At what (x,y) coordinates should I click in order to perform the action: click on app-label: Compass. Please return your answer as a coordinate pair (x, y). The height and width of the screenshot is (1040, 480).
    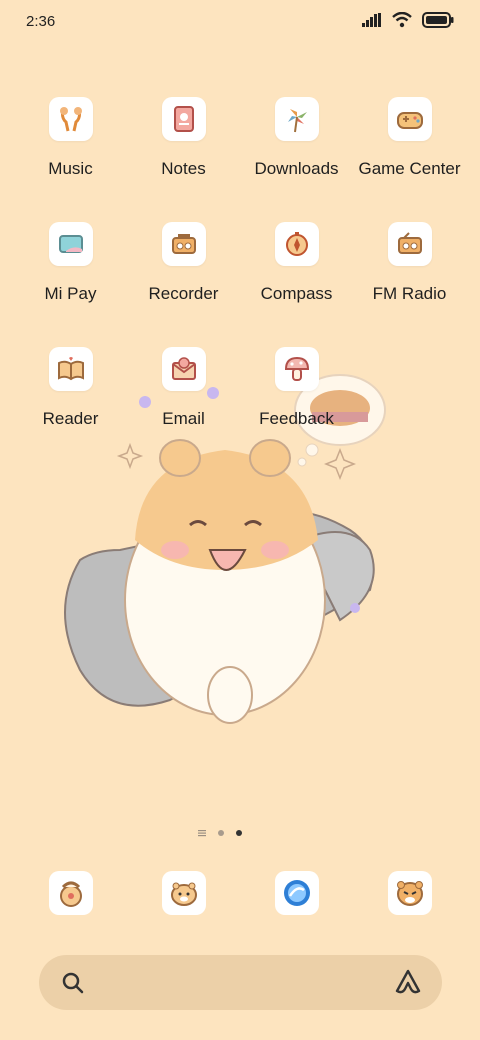
    Looking at the image, I should click on (296, 293).